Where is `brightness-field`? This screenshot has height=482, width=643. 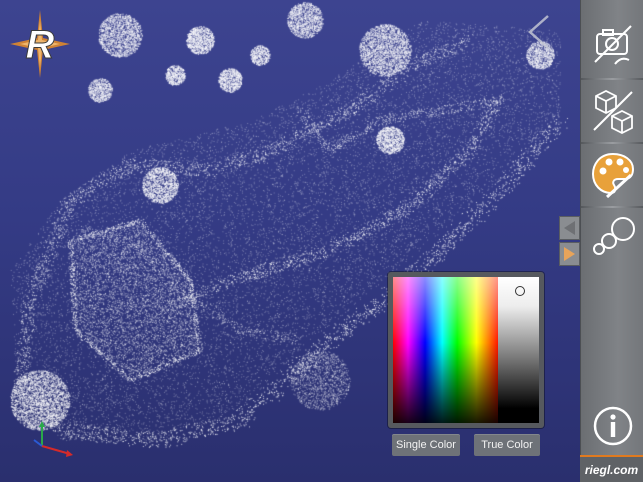
brightness-field is located at coordinates (518, 350).